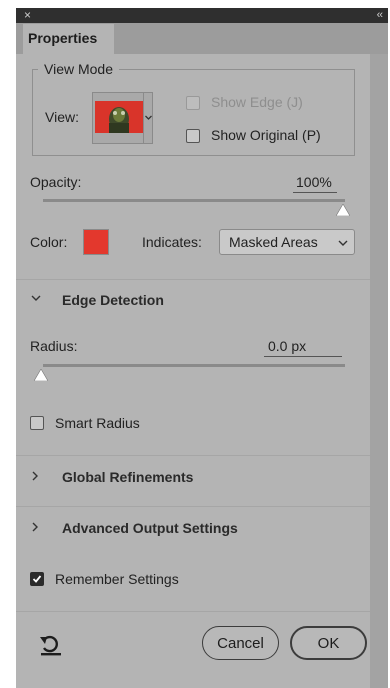 The height and width of the screenshot is (688, 390). I want to click on remember-settings-label: Remember Settings, so click(117, 579).